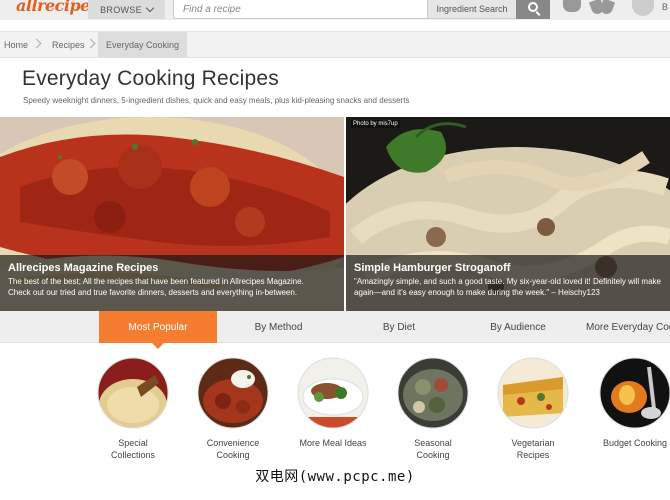  I want to click on search-button, so click(533, 9).